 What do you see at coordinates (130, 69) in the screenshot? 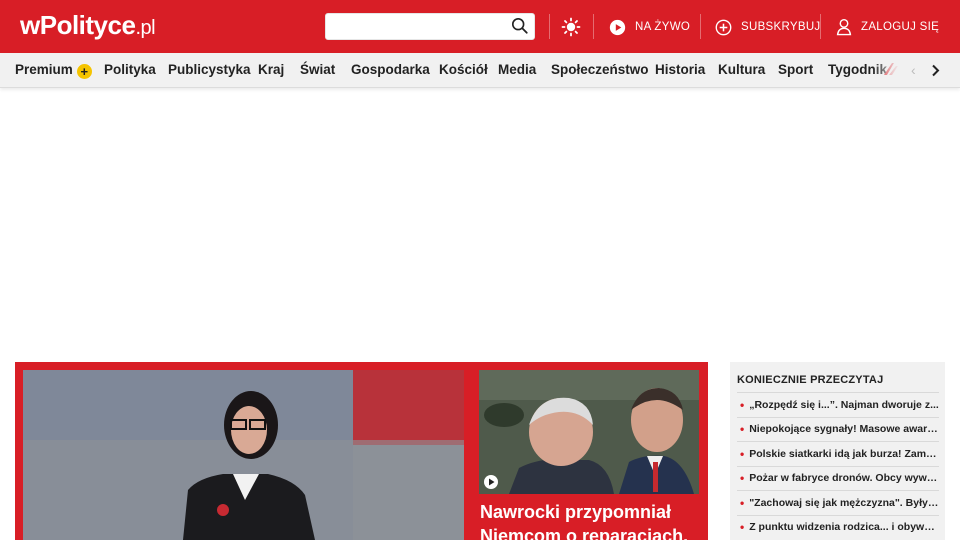
I see `nav-item-polityka: Polityka` at bounding box center [130, 69].